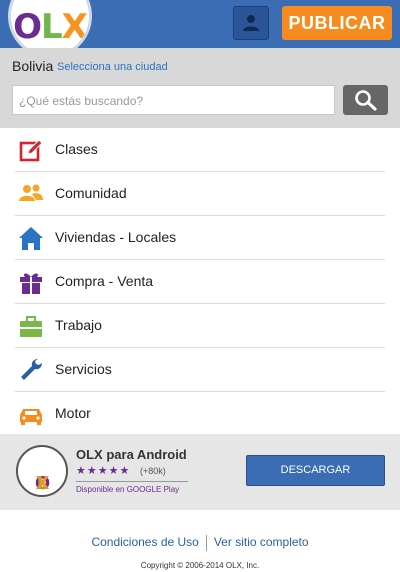  What do you see at coordinates (31, 417) in the screenshot?
I see `car-icon` at bounding box center [31, 417].